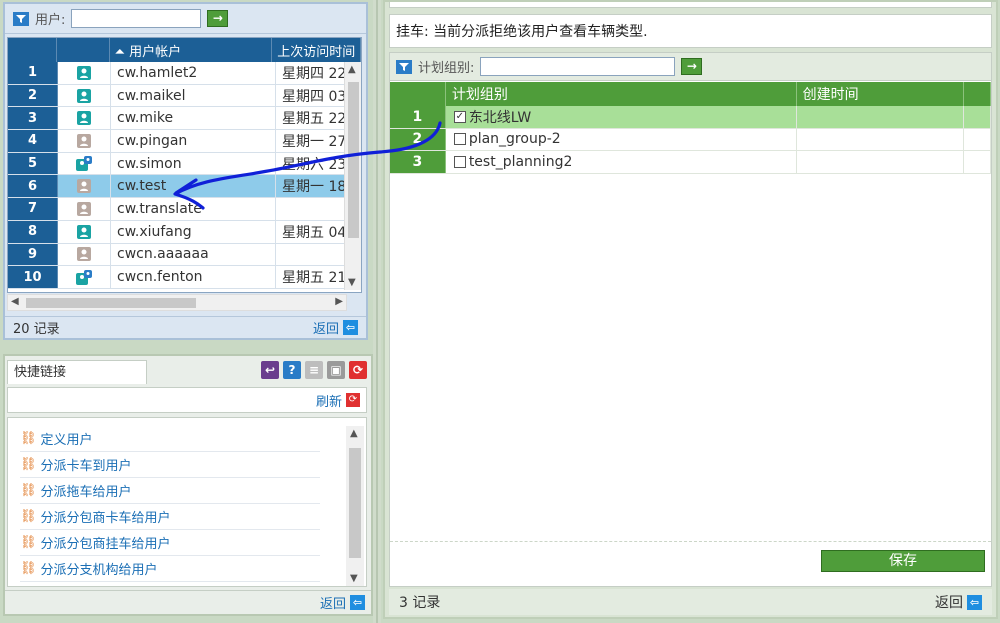  What do you see at coordinates (77, 372) in the screenshot?
I see `tab-quick-links: 快捷链接` at bounding box center [77, 372].